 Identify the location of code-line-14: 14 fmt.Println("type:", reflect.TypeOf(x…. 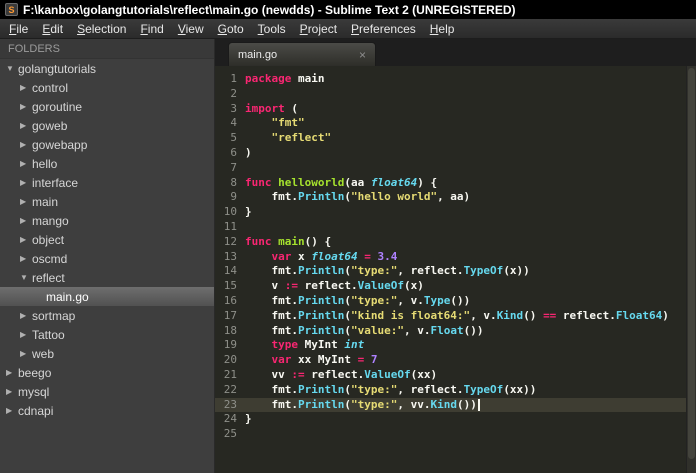
(450, 271).